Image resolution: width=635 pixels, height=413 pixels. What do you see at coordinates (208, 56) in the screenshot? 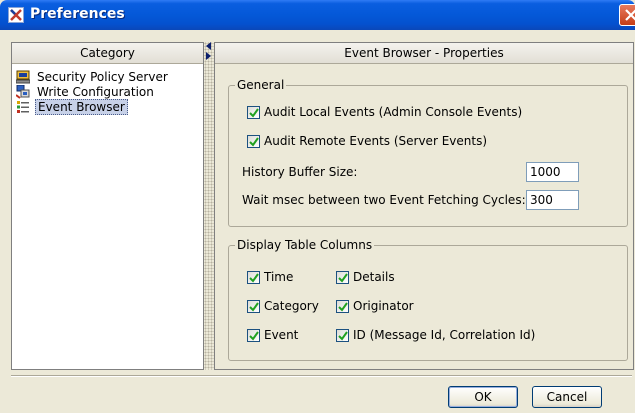
I see `expand-right-icon` at bounding box center [208, 56].